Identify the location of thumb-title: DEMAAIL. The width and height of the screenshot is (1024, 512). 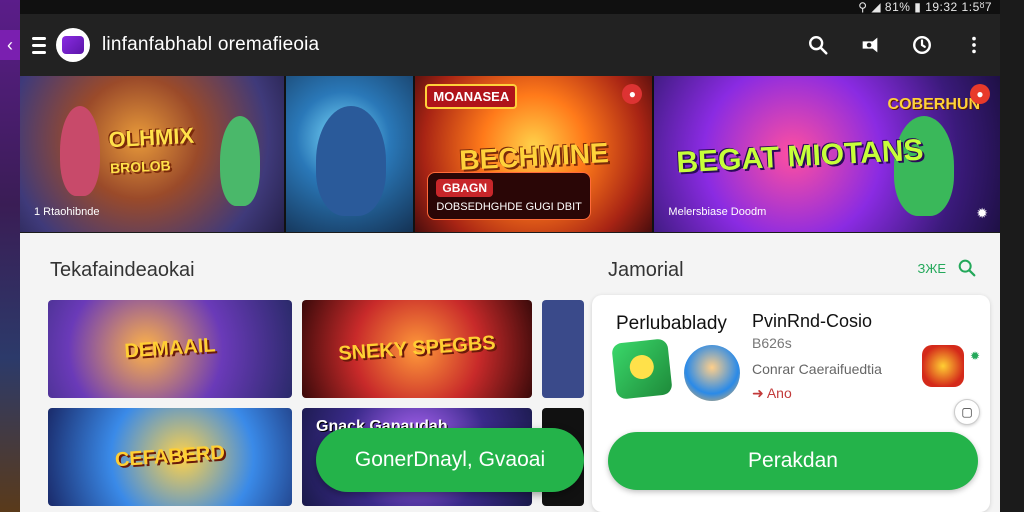
(170, 348).